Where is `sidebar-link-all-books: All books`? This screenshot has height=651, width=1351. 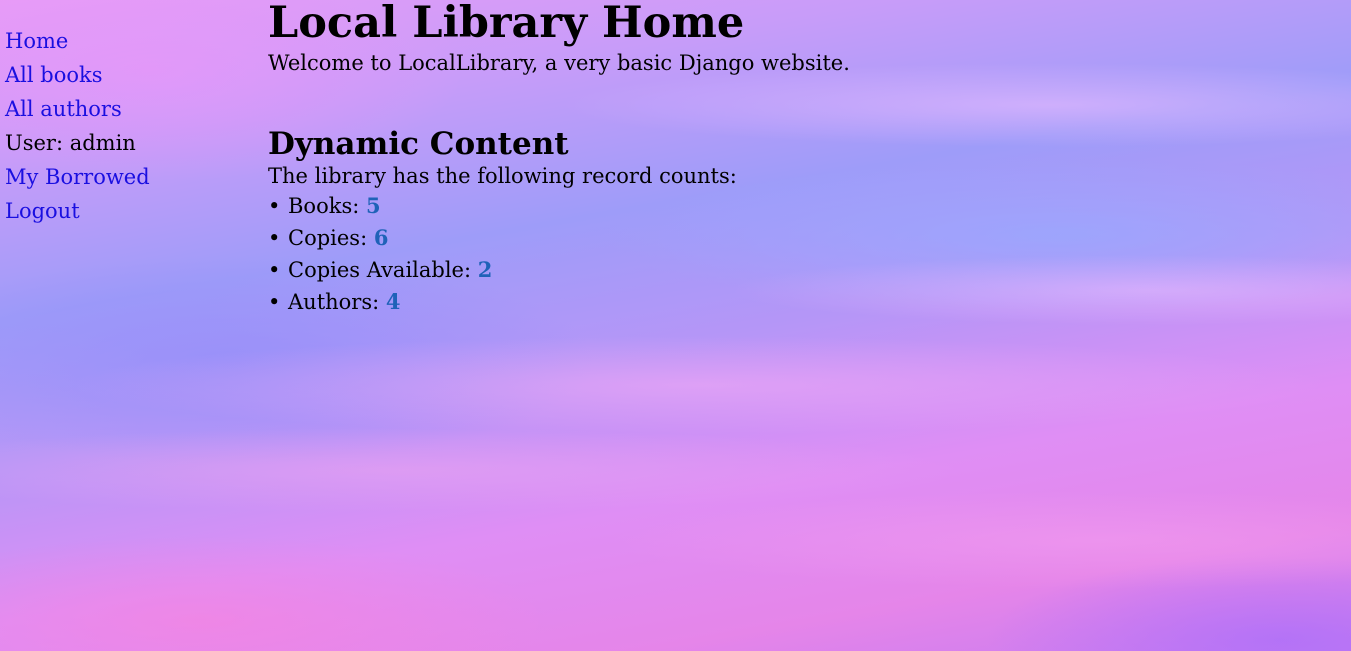 sidebar-link-all-books: All books is located at coordinates (125, 75).